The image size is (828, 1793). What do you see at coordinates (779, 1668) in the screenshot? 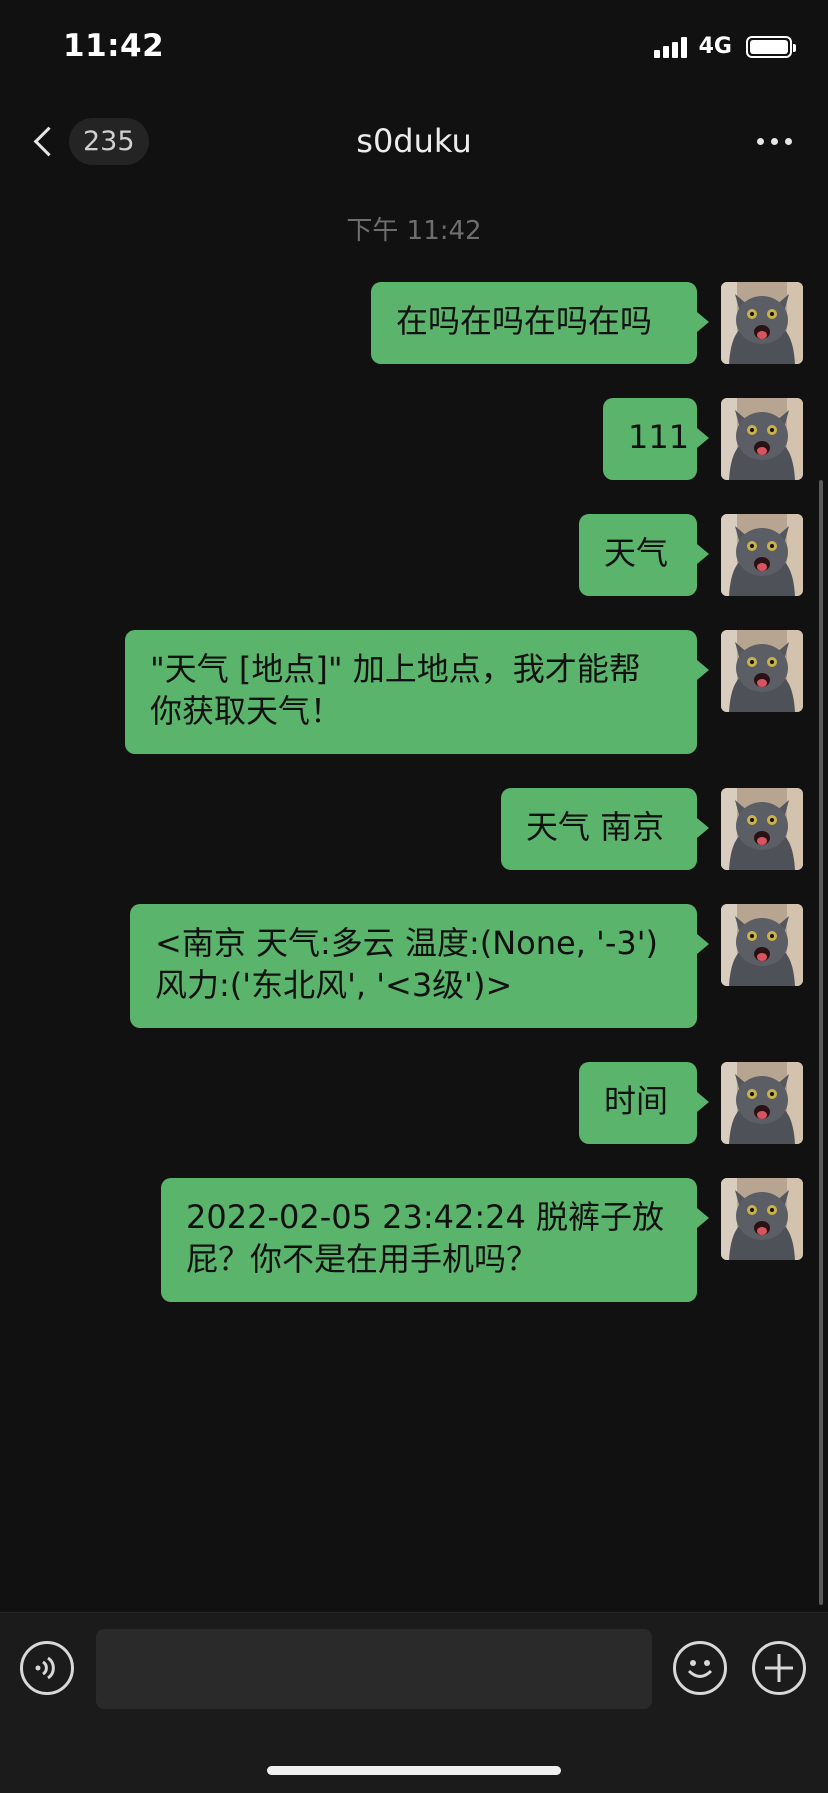
I see `plus-icon` at bounding box center [779, 1668].